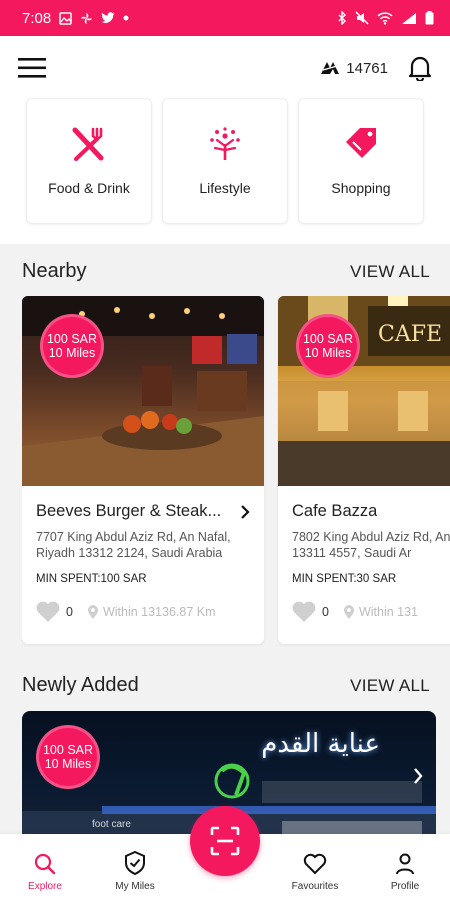 The image size is (450, 900). I want to click on nav-label: Explore, so click(45, 886).